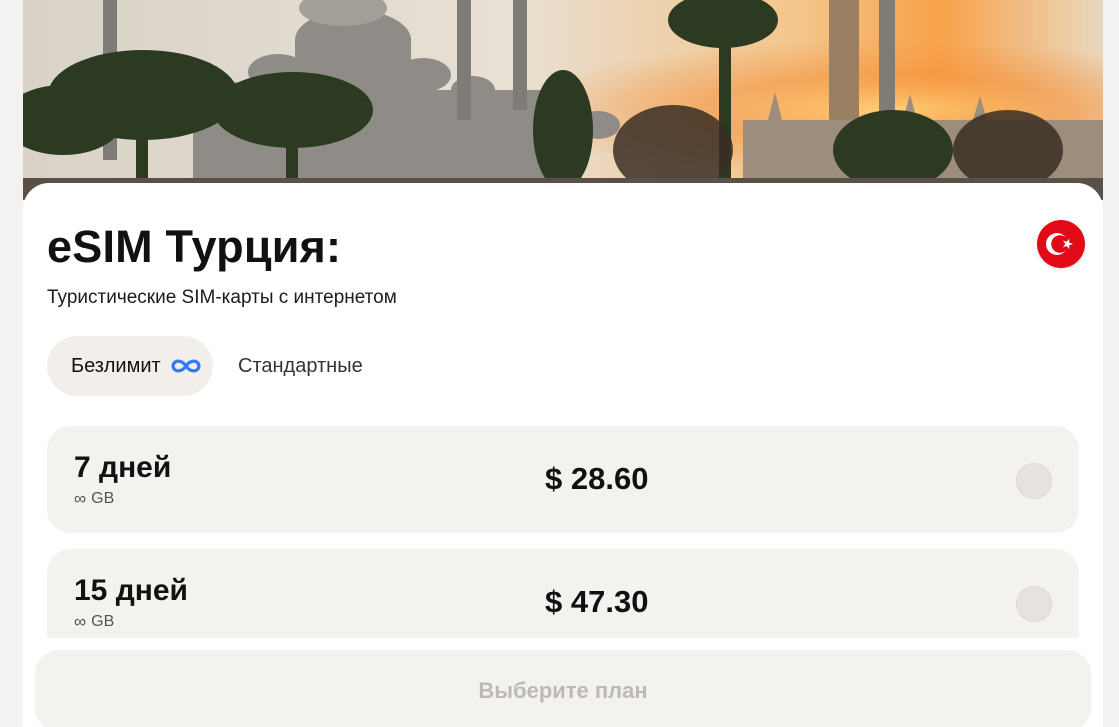 The height and width of the screenshot is (727, 1119). Describe the element at coordinates (597, 601) in the screenshot. I see `plan-price: $ 47.30` at that location.